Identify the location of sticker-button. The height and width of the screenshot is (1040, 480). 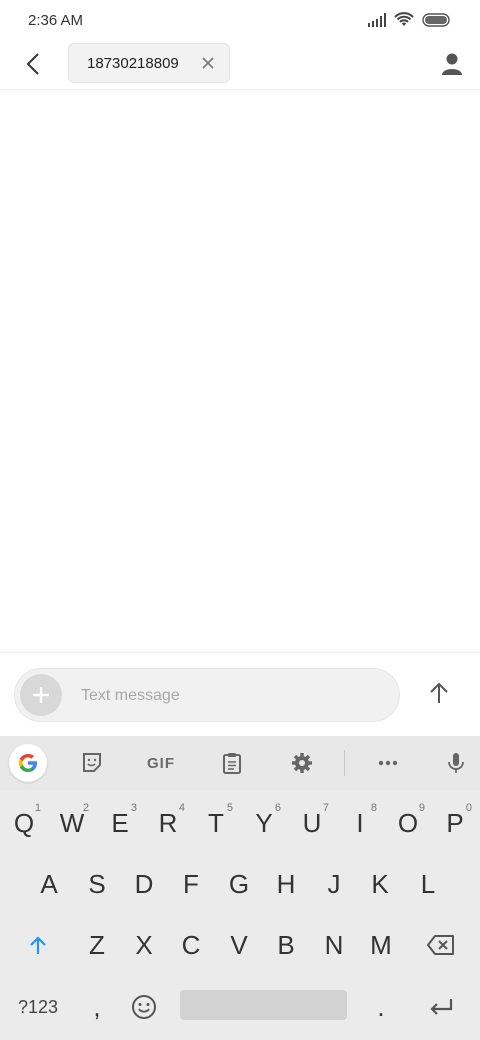
(92, 763).